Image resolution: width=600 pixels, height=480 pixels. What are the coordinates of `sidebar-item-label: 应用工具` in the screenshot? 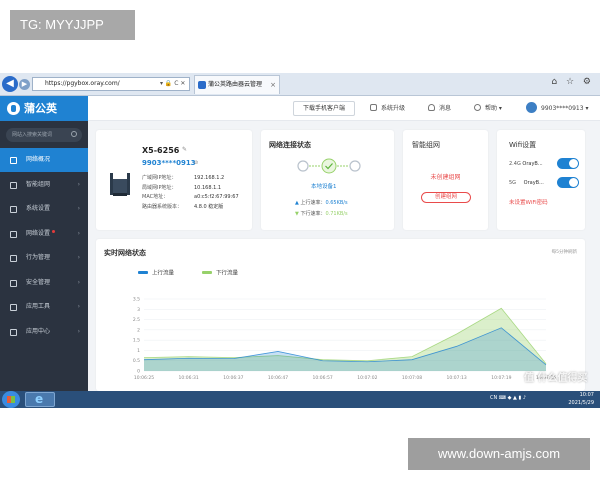 It's located at (38, 306).